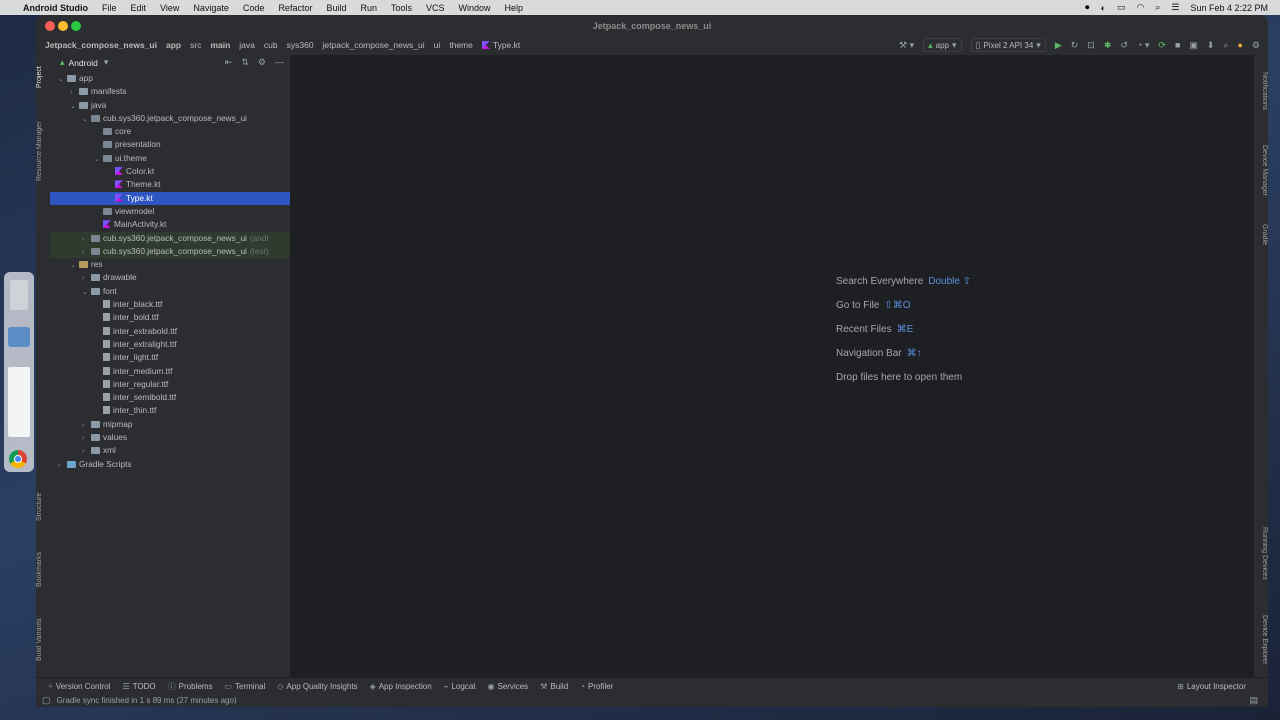  What do you see at coordinates (247, 45) in the screenshot?
I see `breadcrumb-item: java` at bounding box center [247, 45].